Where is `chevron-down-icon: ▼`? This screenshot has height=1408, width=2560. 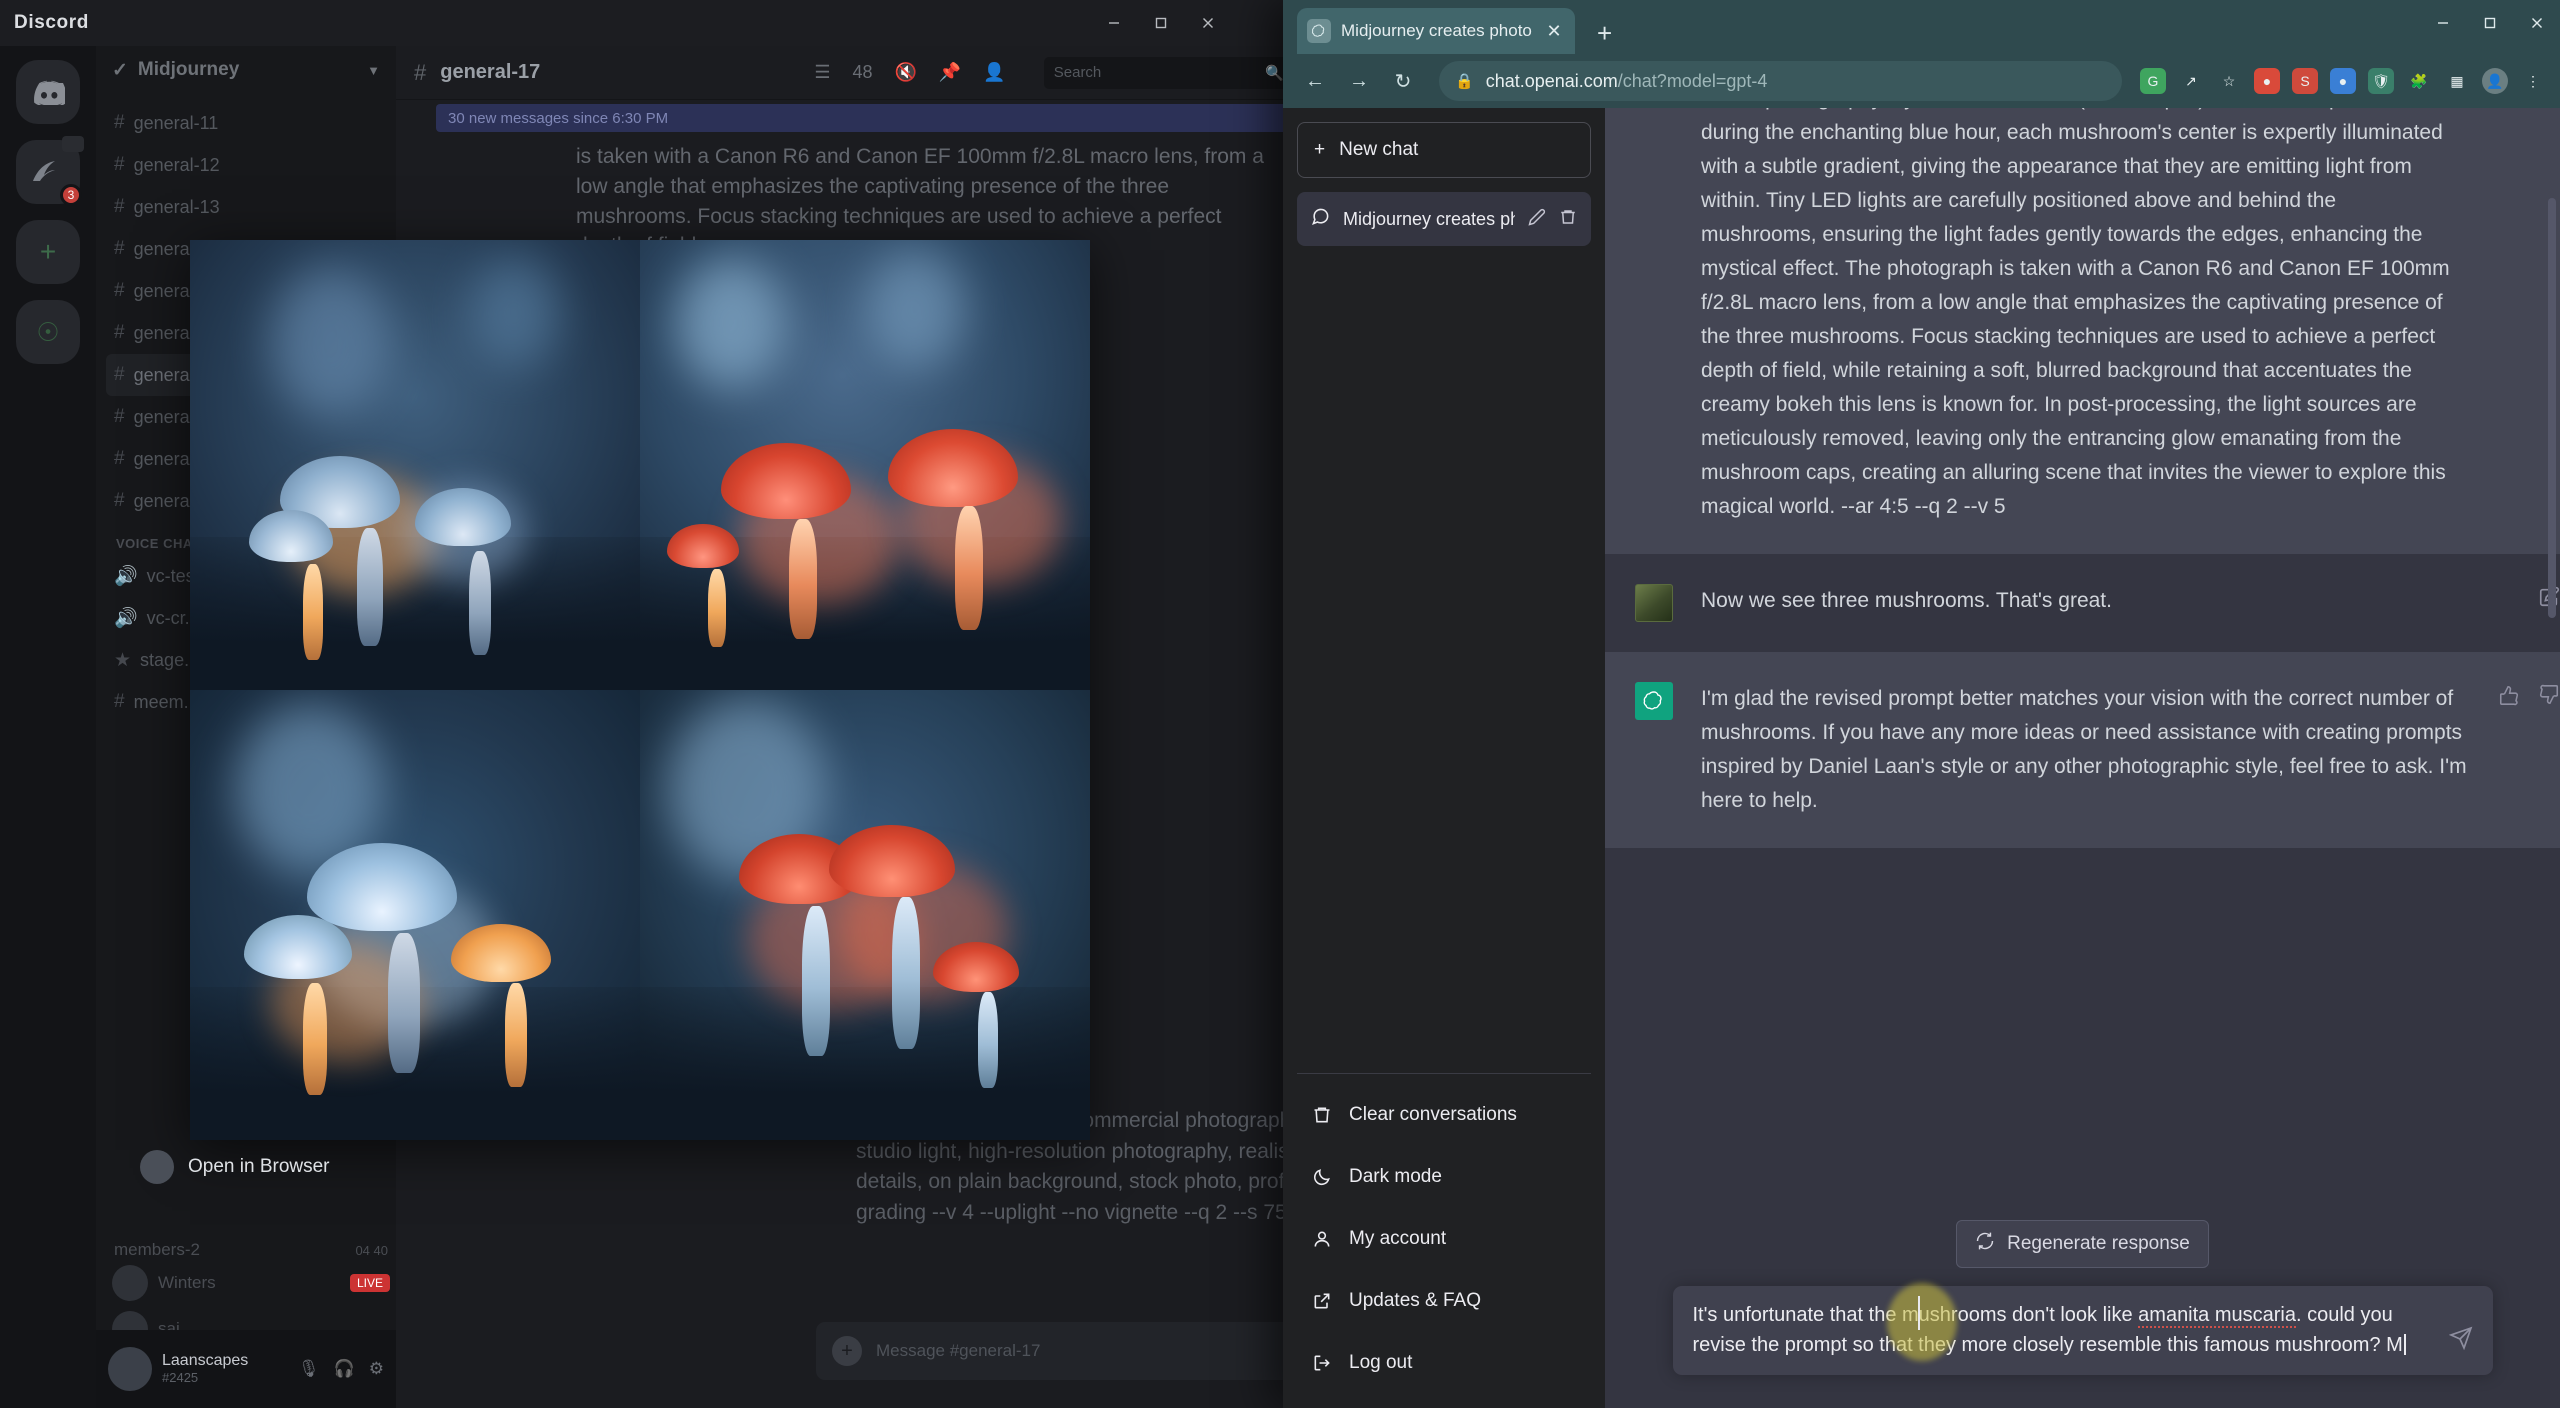 chevron-down-icon: ▼ is located at coordinates (373, 70).